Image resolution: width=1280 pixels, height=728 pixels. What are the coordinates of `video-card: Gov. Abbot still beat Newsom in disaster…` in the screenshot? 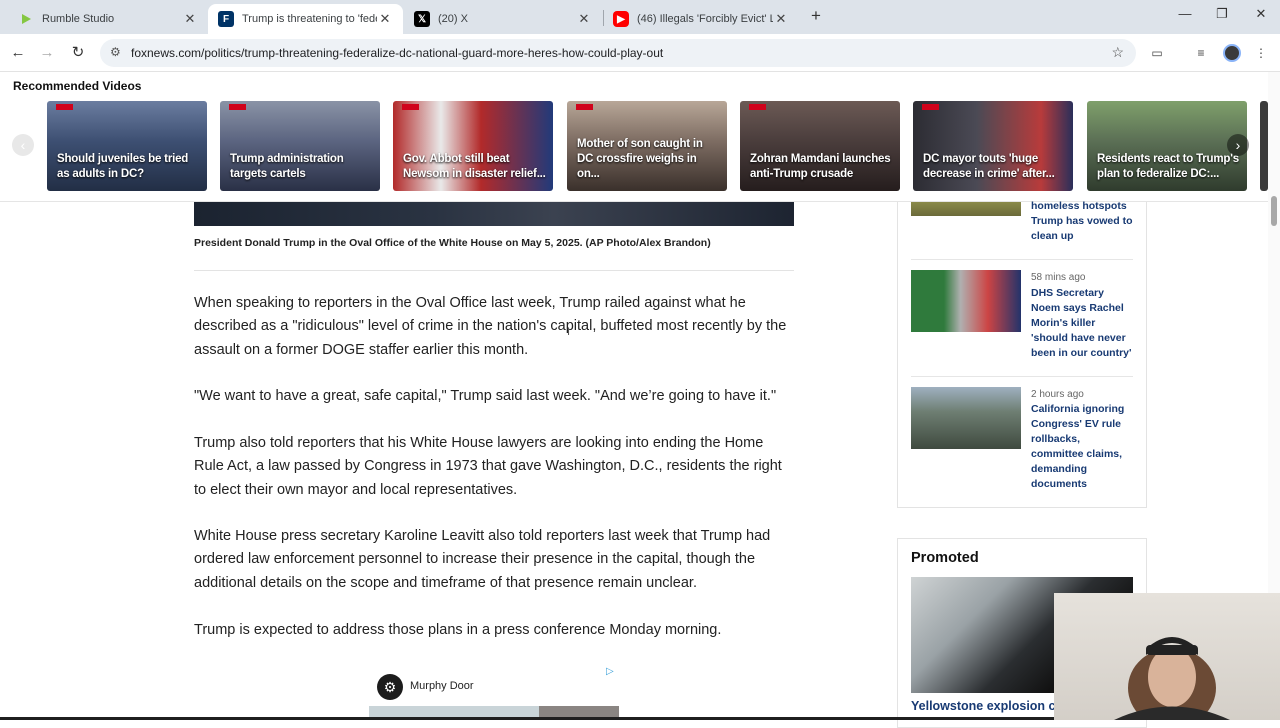 It's located at (473, 146).